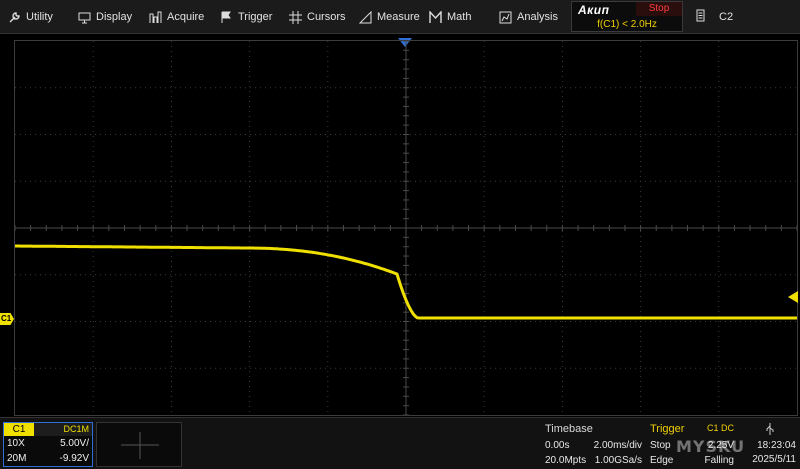 The image size is (800, 469). I want to click on analysis-icon, so click(505, 17).